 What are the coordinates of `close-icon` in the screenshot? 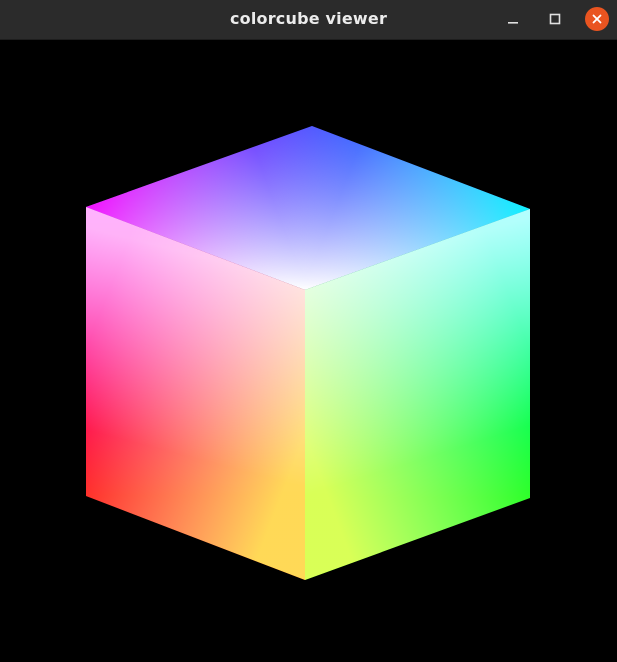 It's located at (597, 19).